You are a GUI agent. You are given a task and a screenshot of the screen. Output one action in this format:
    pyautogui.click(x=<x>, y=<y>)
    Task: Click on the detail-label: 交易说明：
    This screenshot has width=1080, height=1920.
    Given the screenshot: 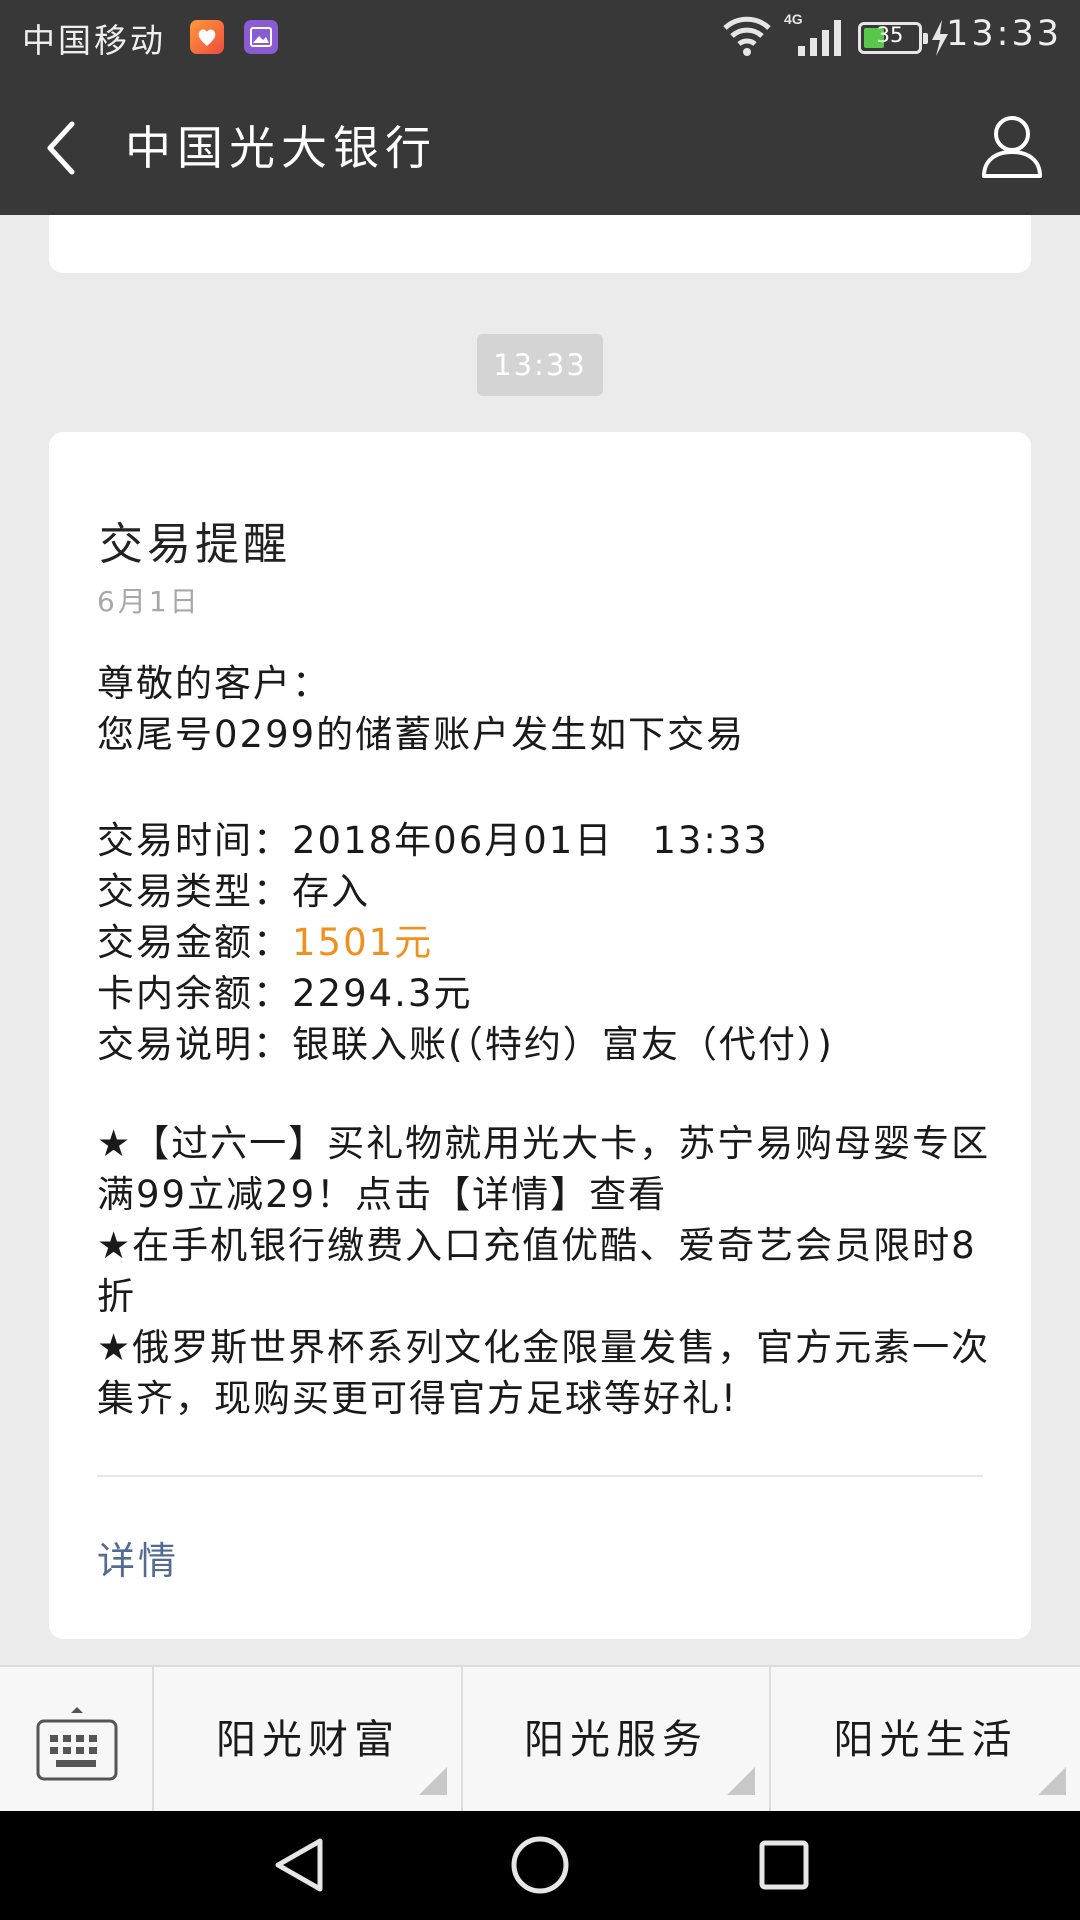 What is the action you would take?
    pyautogui.click(x=194, y=1044)
    